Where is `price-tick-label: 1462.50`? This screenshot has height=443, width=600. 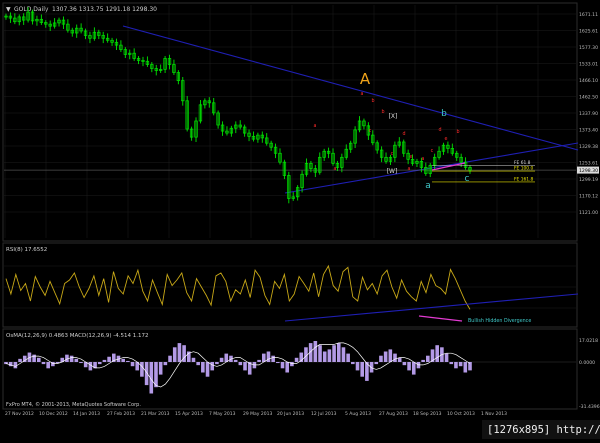 price-tick-label: 1462.50 is located at coordinates (588, 98).